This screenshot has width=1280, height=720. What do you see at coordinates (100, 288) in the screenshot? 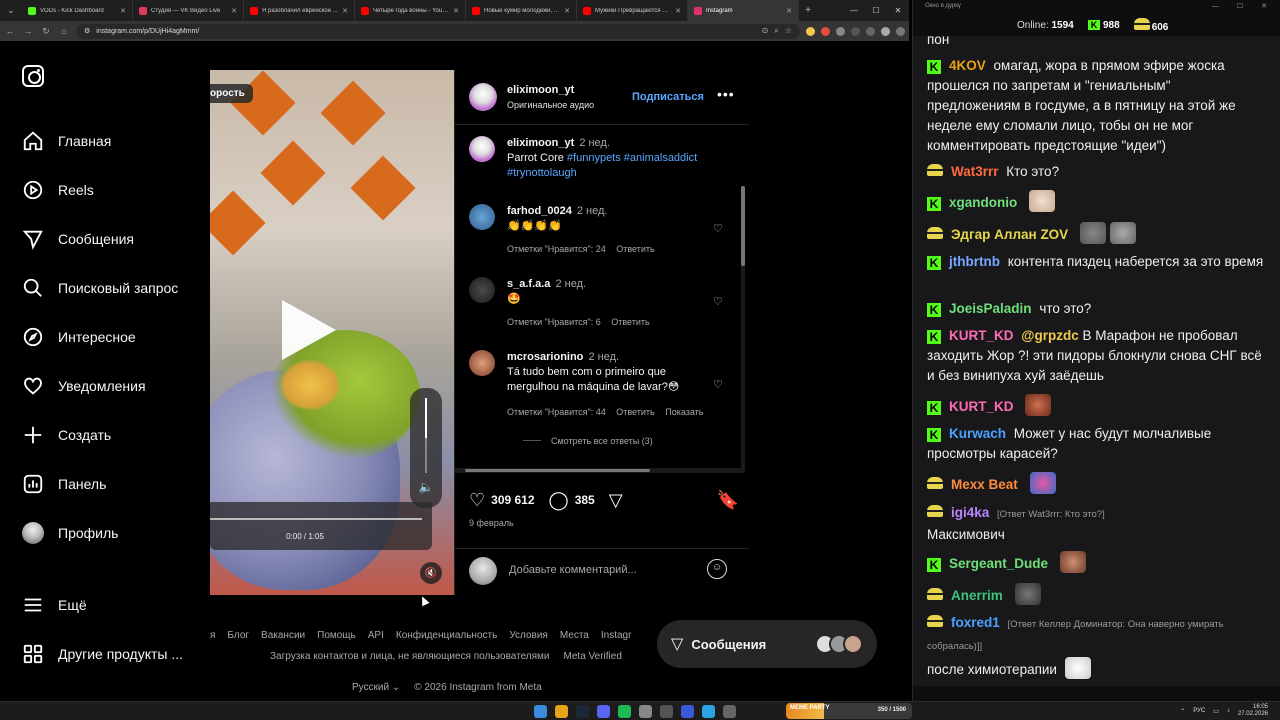
I see `nav-search: Поисковый запрос` at bounding box center [100, 288].